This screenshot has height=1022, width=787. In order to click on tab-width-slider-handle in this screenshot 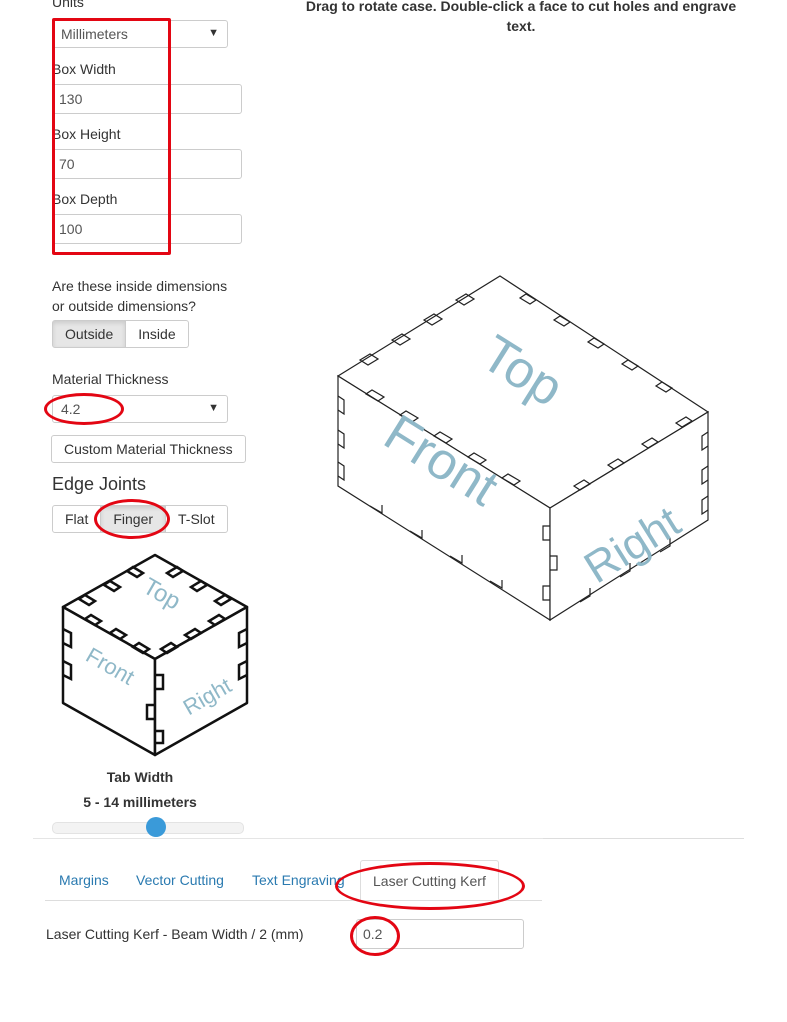, I will do `click(155, 827)`.